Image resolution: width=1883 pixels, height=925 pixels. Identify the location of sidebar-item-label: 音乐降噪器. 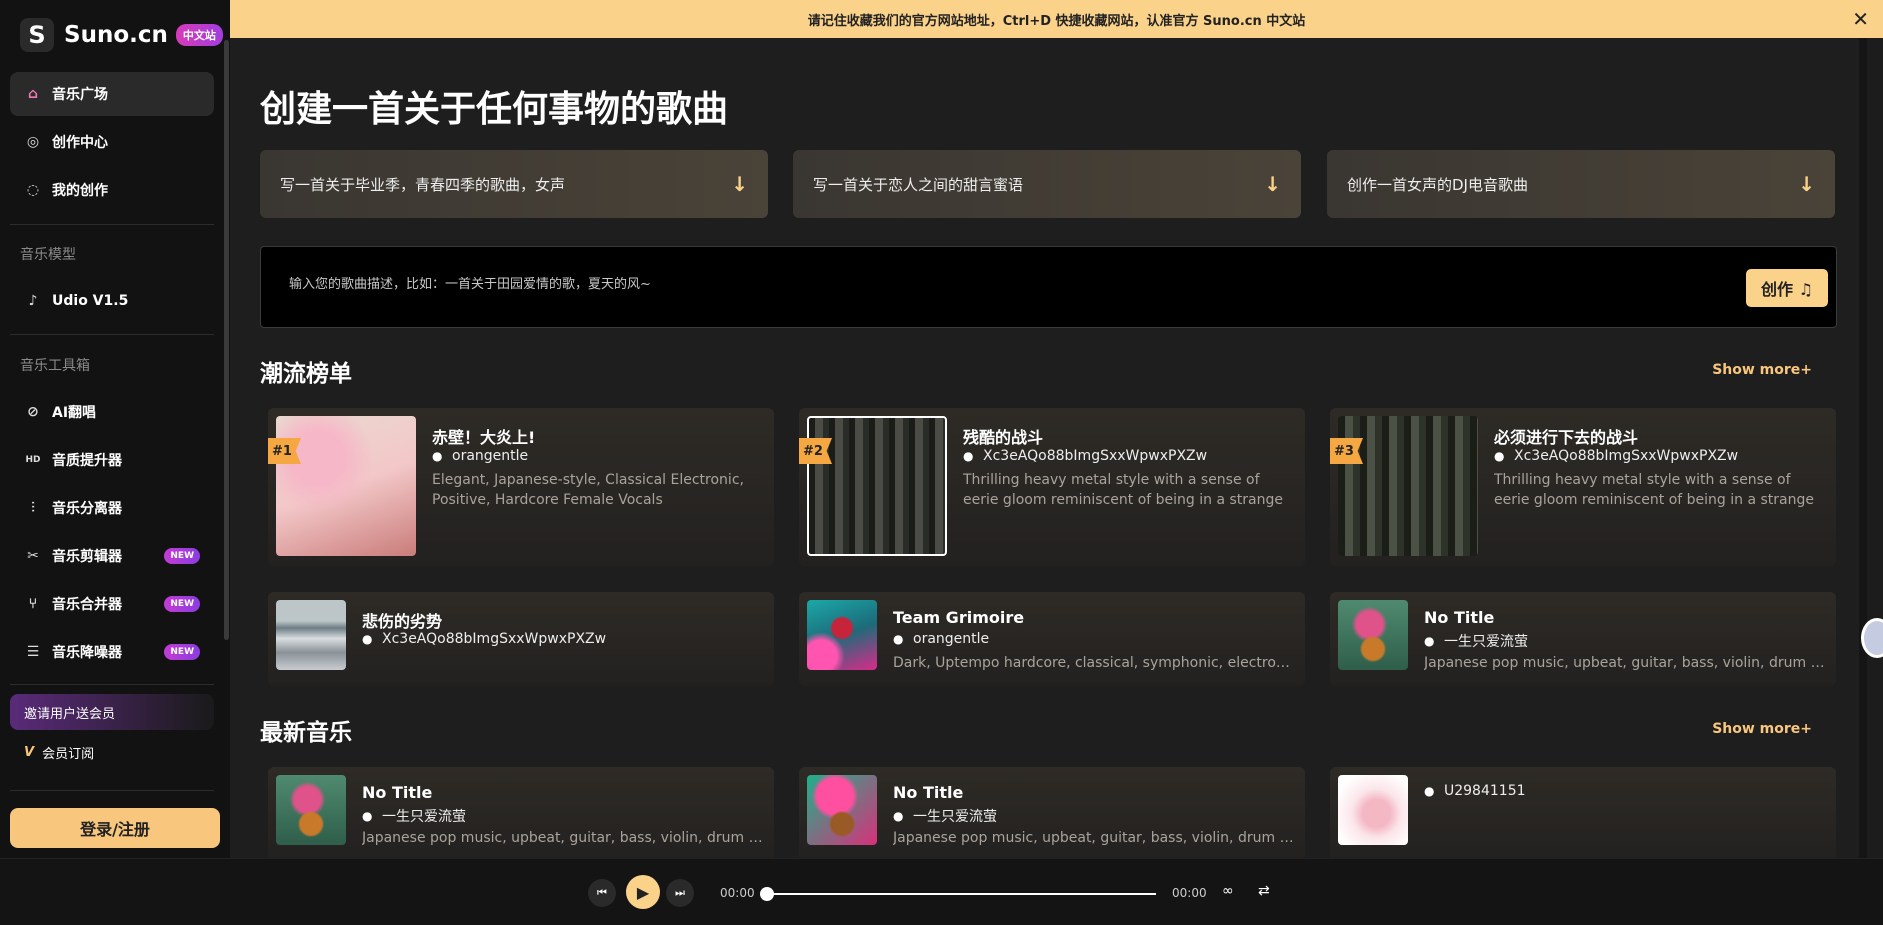
(87, 653).